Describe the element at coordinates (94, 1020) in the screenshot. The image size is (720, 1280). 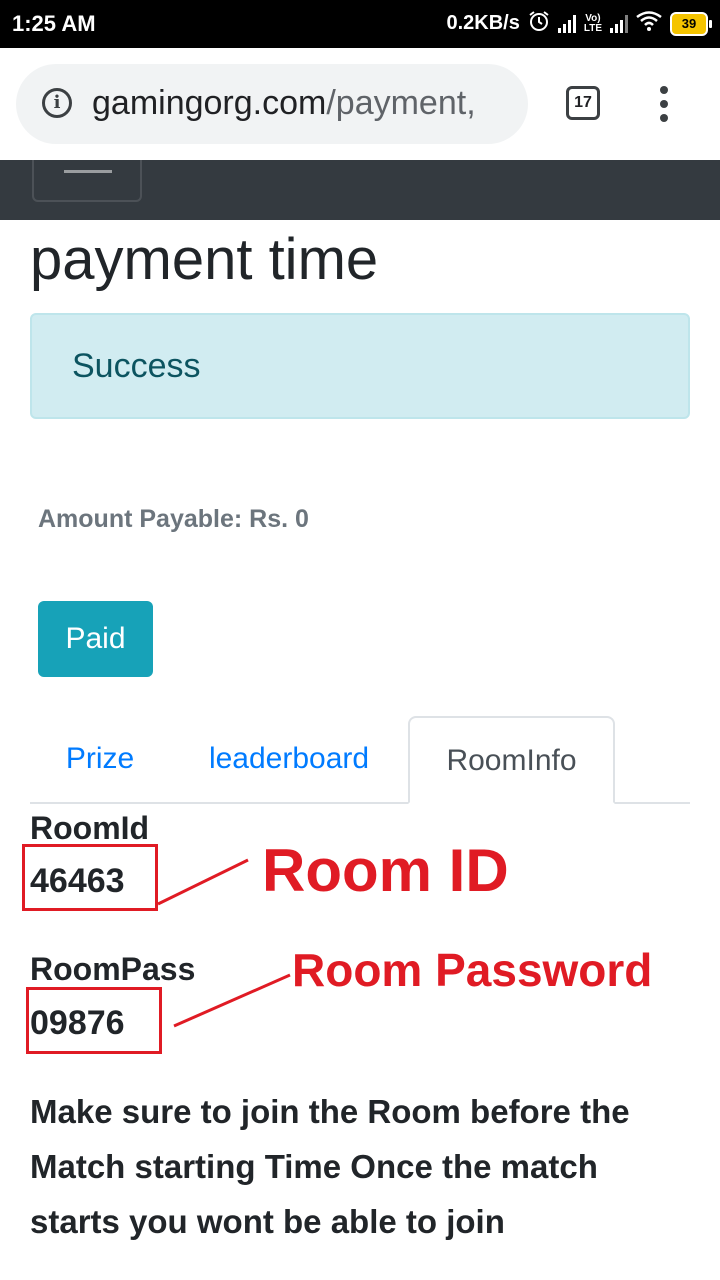
I see `room-pass-highlight` at that location.